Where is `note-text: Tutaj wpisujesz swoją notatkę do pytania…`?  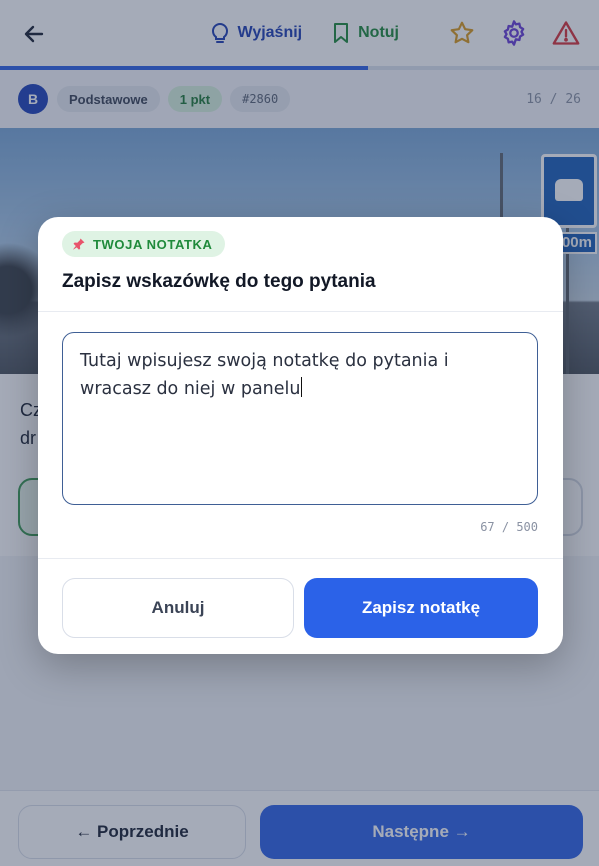
note-text: Tutaj wpisujesz swoją notatkę do pytania… is located at coordinates (264, 375).